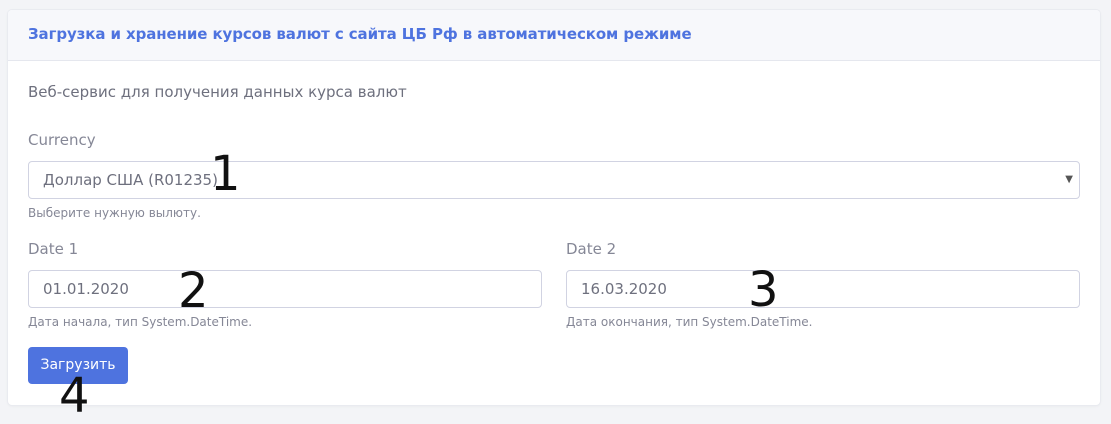  What do you see at coordinates (53, 249) in the screenshot?
I see `date1-label: Date 1` at bounding box center [53, 249].